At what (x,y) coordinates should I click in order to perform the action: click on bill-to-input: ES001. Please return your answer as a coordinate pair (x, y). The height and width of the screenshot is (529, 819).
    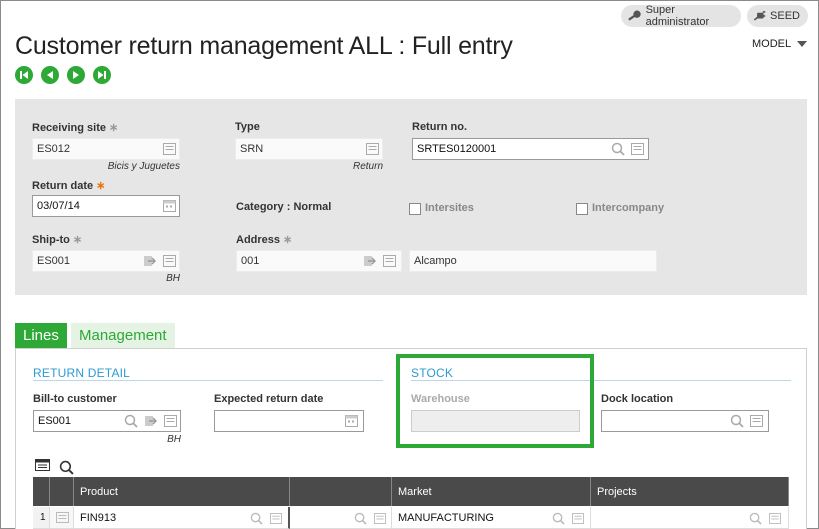
    Looking at the image, I should click on (107, 421).